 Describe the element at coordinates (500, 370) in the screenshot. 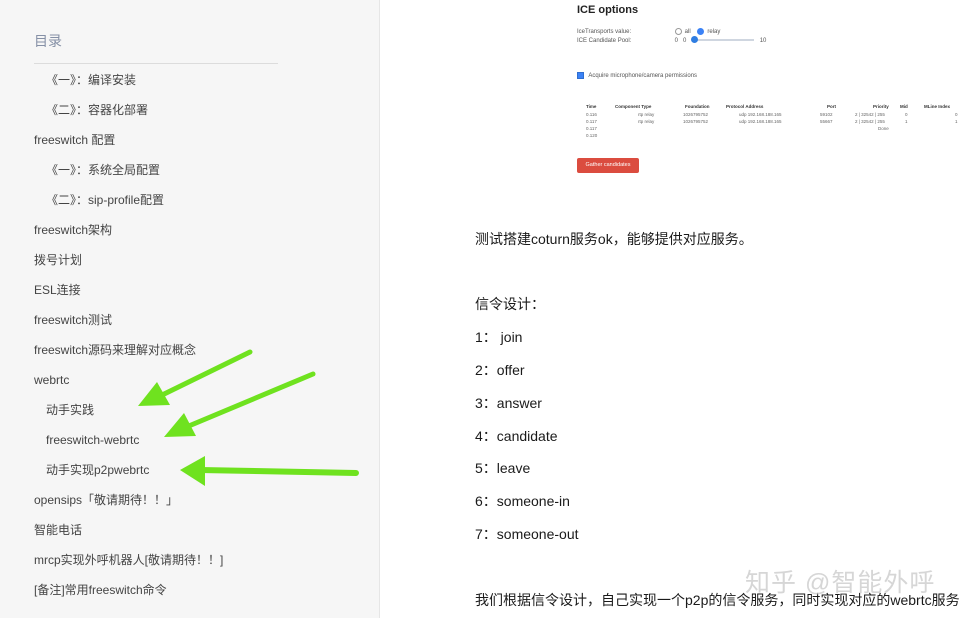

I see `signal-item: 2：offer` at that location.